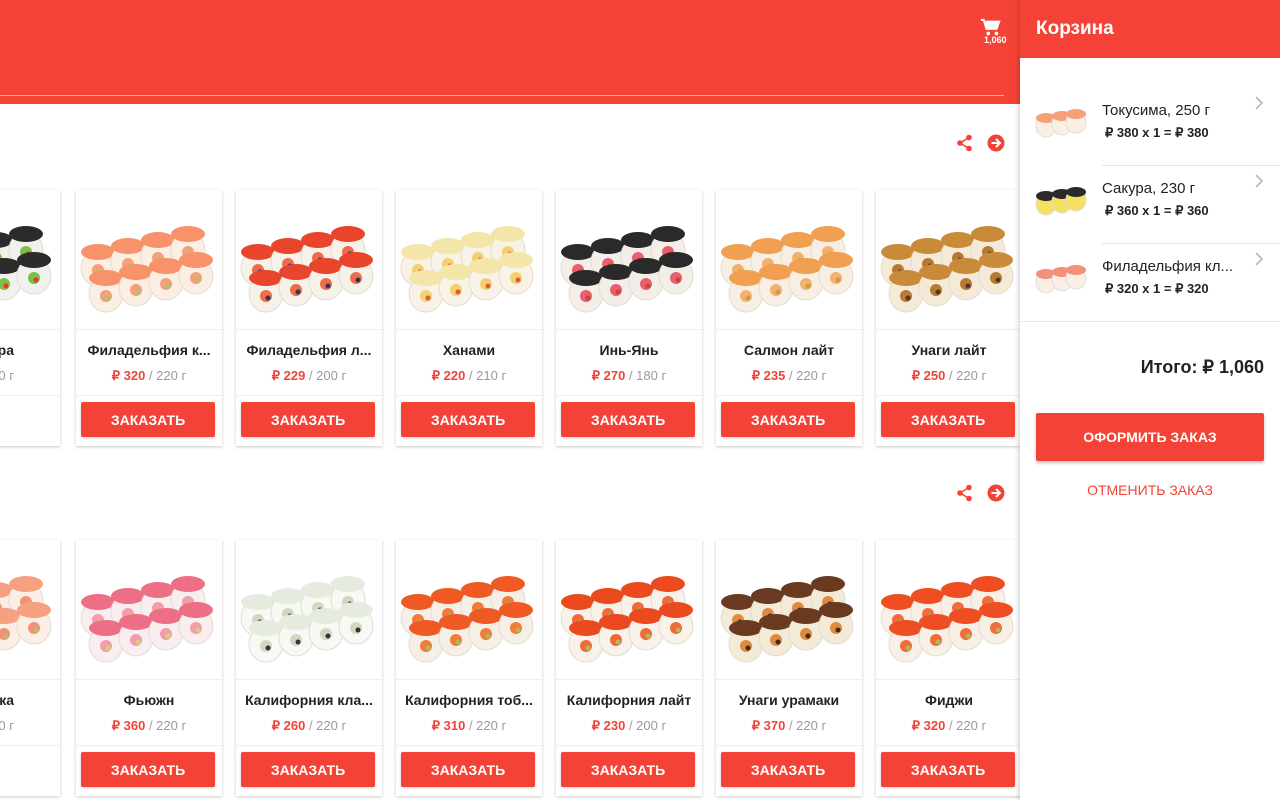  What do you see at coordinates (789, 376) in the screenshot?
I see `product-price-line: ₽ 235 / 220 г` at bounding box center [789, 376].